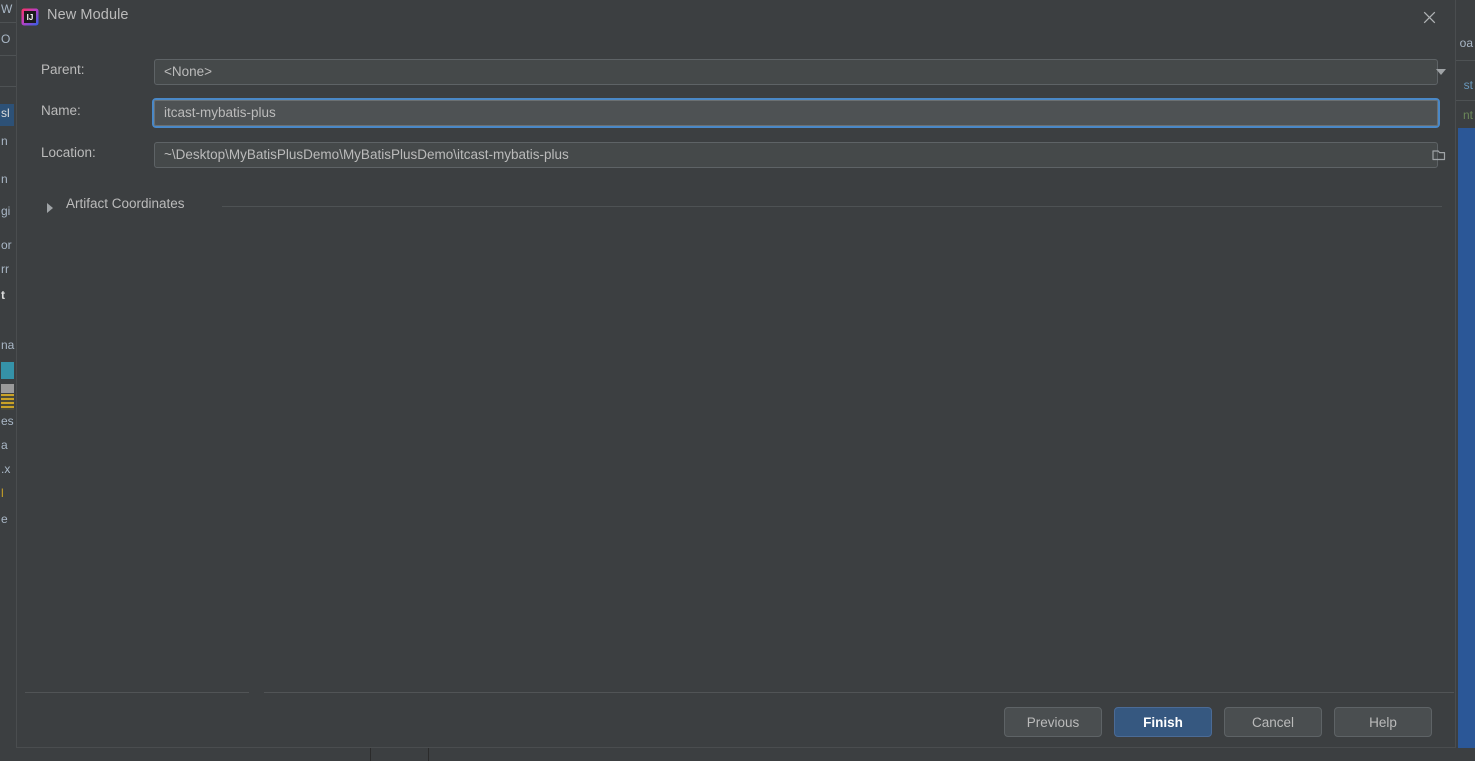 The height and width of the screenshot is (761, 1475). What do you see at coordinates (737, 208) in the screenshot?
I see `artifact-coordinates-section: Artifact Coordinates` at bounding box center [737, 208].